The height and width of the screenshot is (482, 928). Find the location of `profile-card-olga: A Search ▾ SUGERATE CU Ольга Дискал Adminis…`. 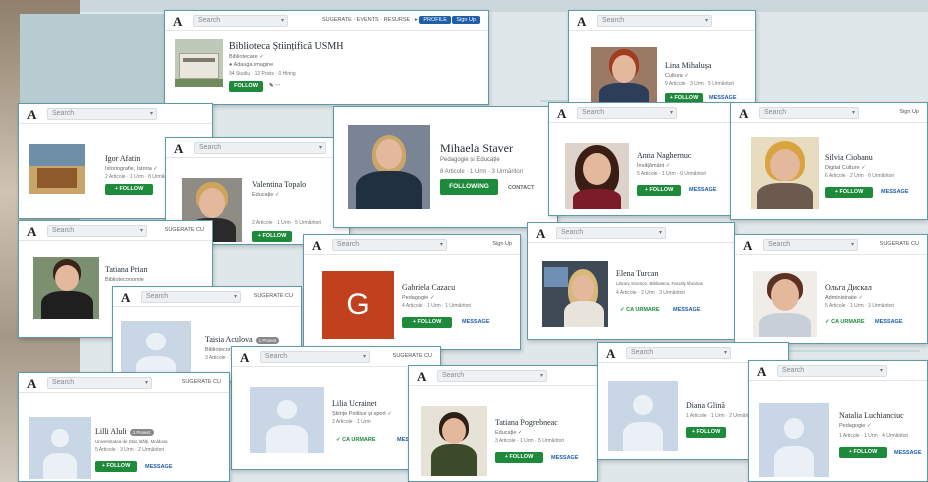

profile-card-olga: A Search ▾ SUGERATE CU Ольга Дискал Adminis… is located at coordinates (831, 289).